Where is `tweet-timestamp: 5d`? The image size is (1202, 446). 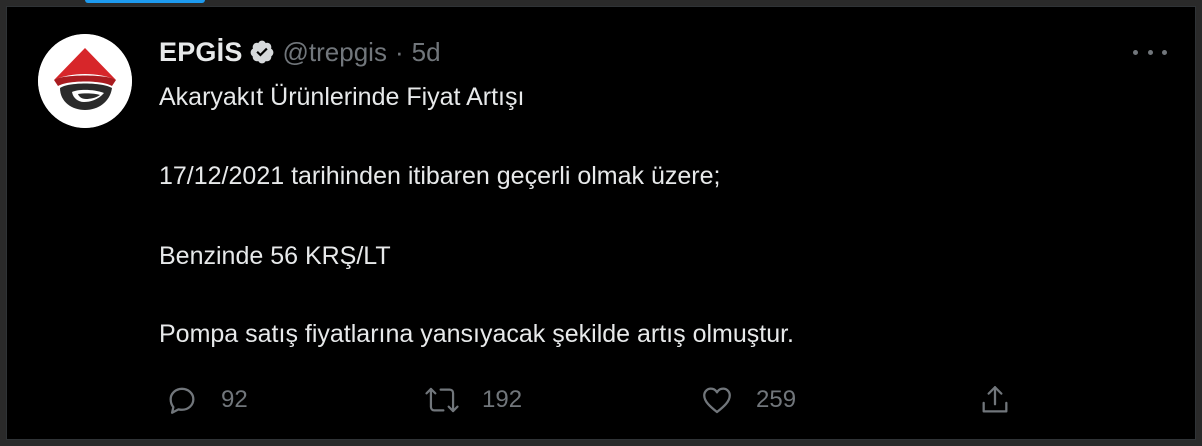 tweet-timestamp: 5d is located at coordinates (426, 52).